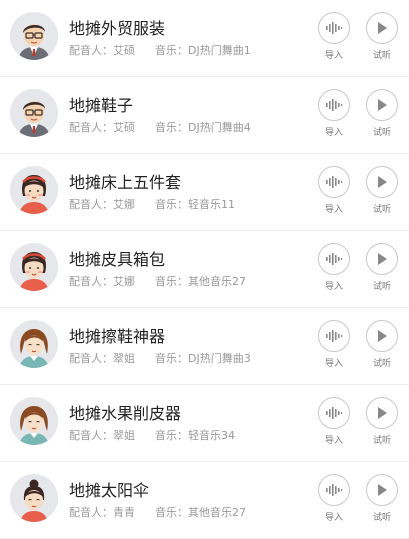  I want to click on track-meta: 配音人：艾硕 音乐：DJ热门舞曲1, so click(160, 50).